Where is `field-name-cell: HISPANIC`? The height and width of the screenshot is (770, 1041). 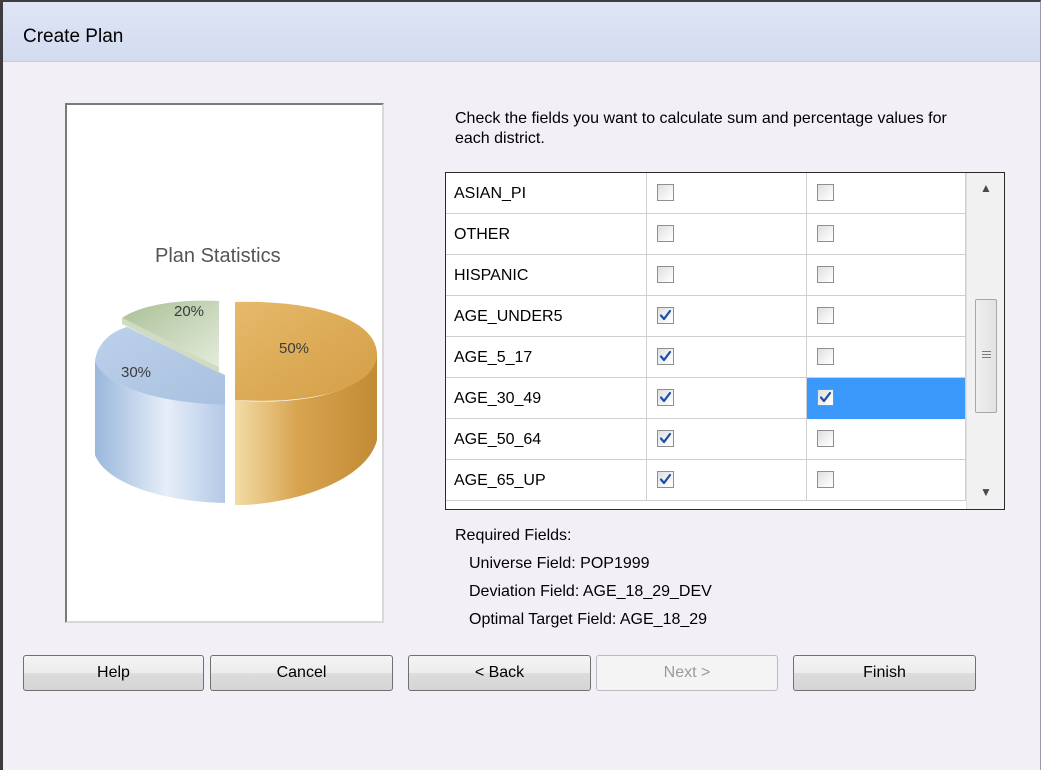 field-name-cell: HISPANIC is located at coordinates (546, 275).